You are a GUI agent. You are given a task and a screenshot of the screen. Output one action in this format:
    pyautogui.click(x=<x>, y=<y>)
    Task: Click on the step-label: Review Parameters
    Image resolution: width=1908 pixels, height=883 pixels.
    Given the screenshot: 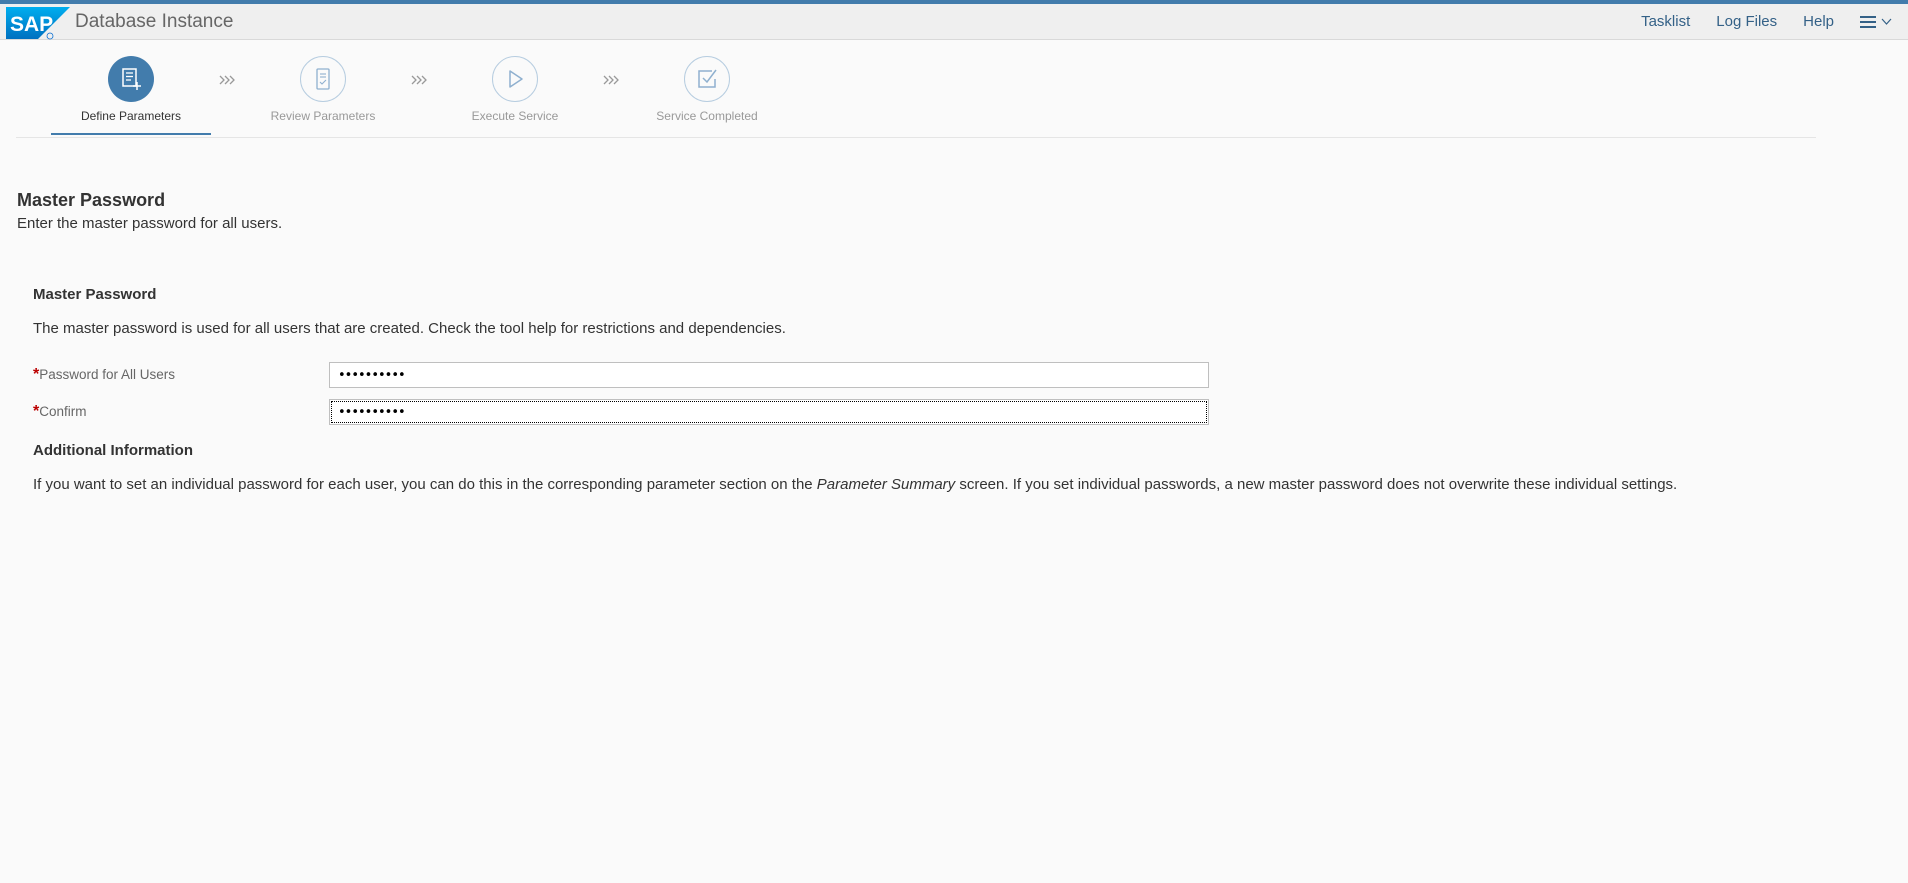 What is the action you would take?
    pyautogui.click(x=323, y=116)
    